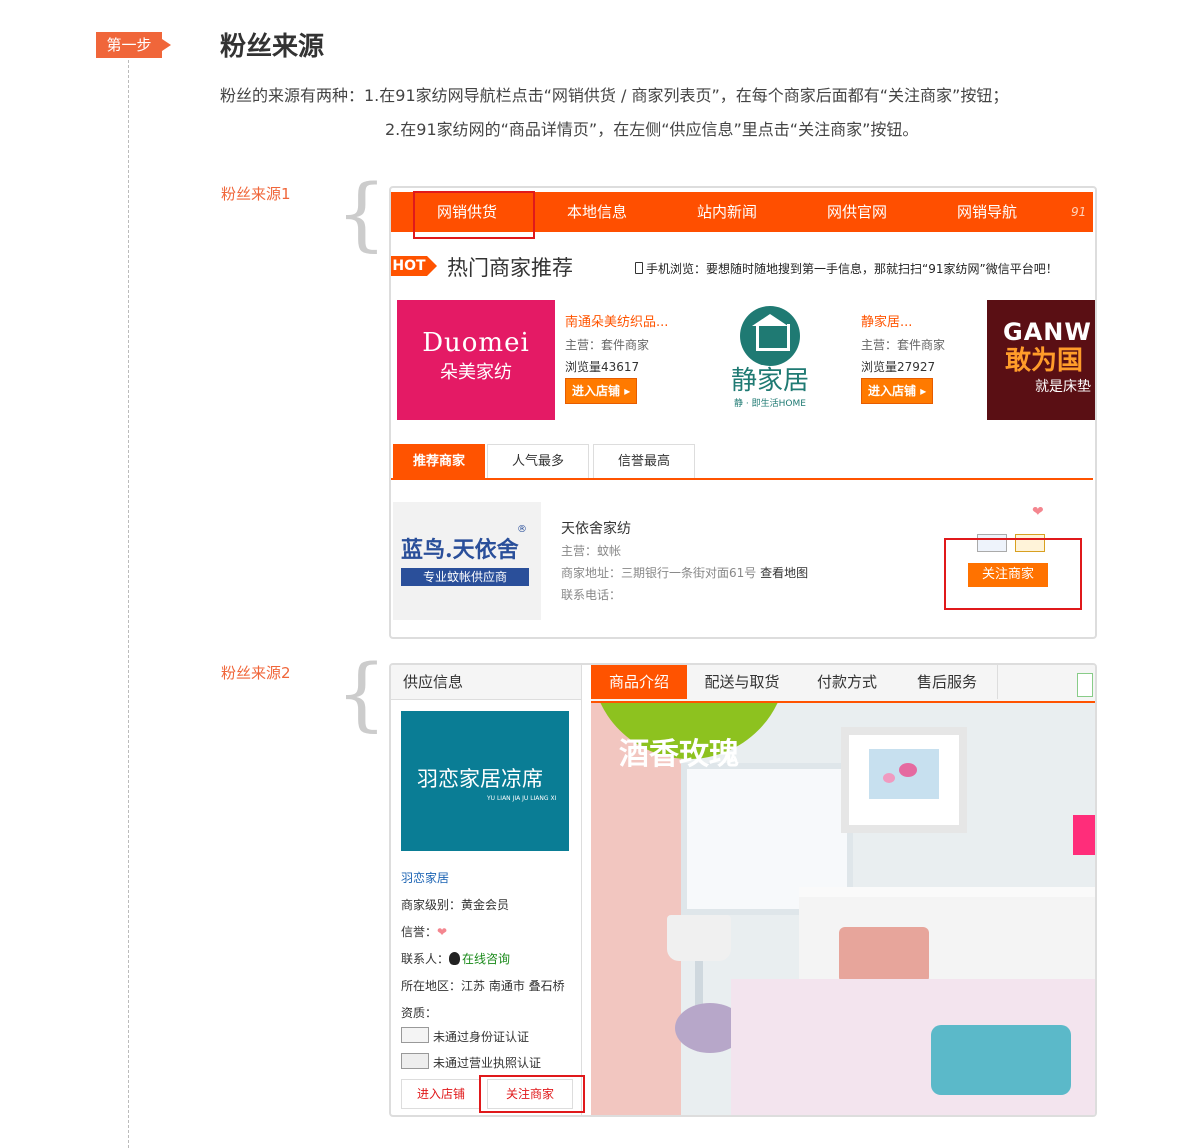 The height and width of the screenshot is (1148, 1190). Describe the element at coordinates (476, 372) in the screenshot. I see `logo-text-cn: 朵美家纺` at that location.